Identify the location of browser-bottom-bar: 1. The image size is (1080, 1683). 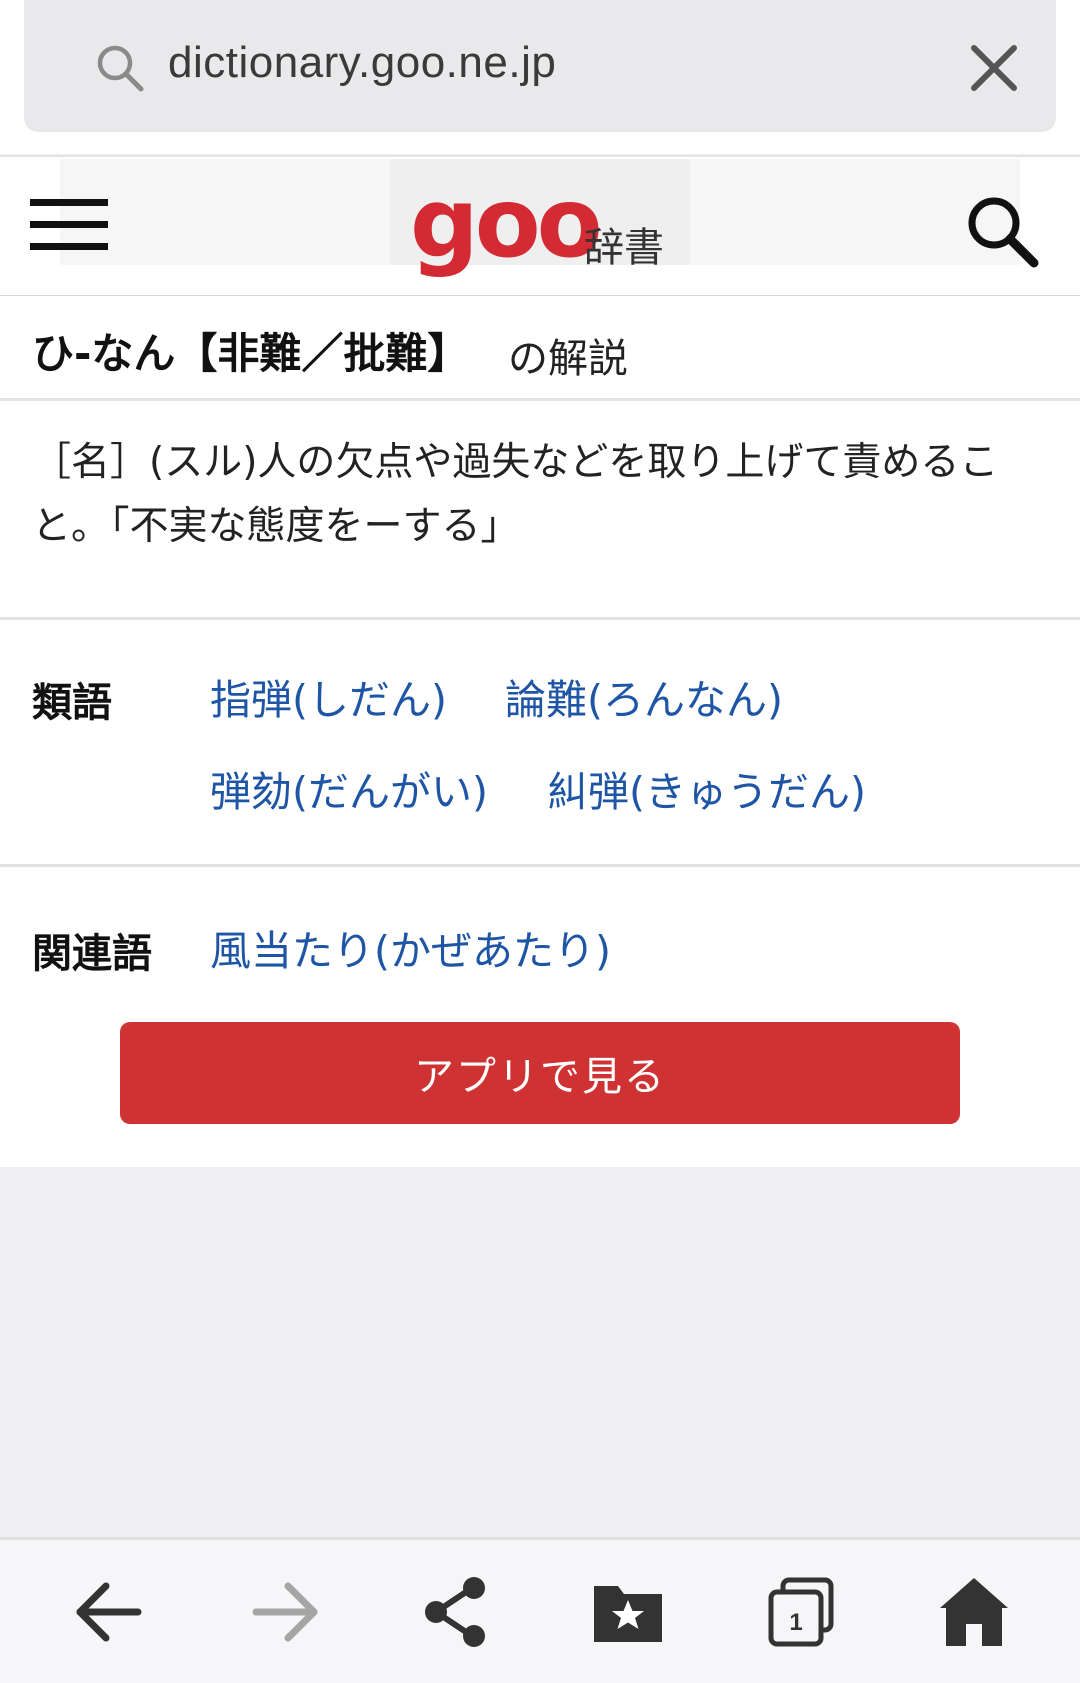
(540, 1610).